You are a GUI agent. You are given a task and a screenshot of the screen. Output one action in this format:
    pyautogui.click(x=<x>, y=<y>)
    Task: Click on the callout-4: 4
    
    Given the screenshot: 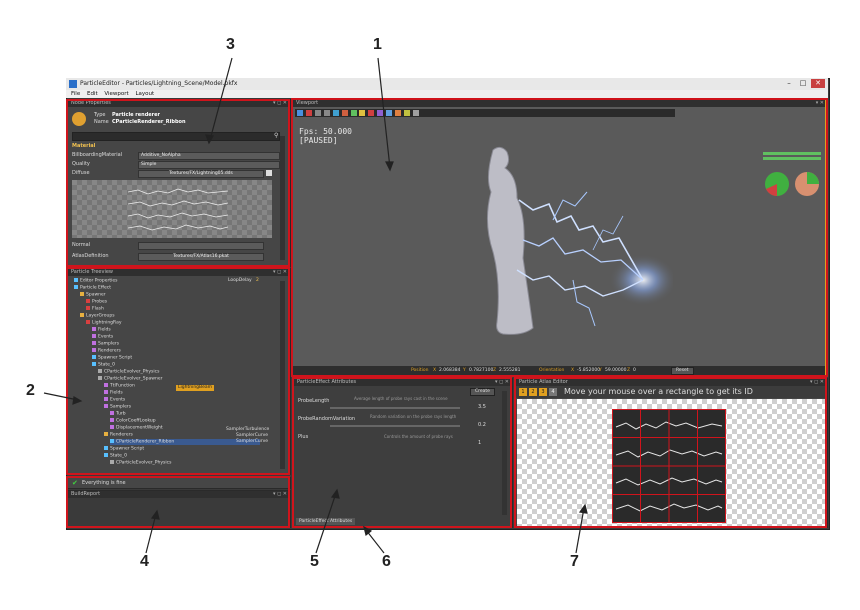 What is the action you would take?
    pyautogui.click(x=144, y=561)
    